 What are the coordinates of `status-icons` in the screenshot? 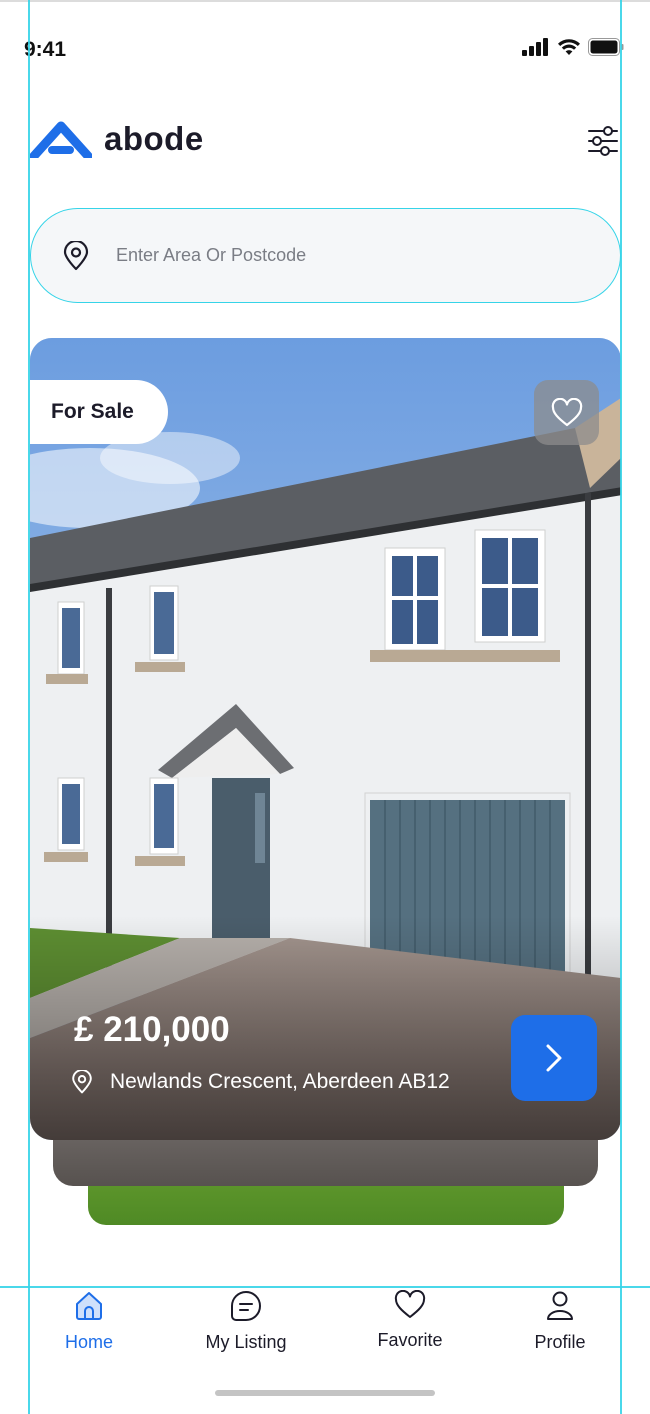 It's located at (573, 47).